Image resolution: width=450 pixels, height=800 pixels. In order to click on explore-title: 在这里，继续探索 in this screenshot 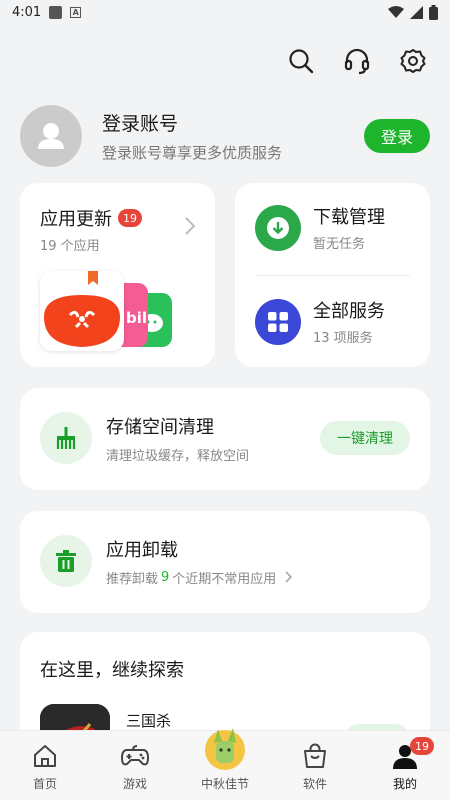, I will do `click(112, 670)`.